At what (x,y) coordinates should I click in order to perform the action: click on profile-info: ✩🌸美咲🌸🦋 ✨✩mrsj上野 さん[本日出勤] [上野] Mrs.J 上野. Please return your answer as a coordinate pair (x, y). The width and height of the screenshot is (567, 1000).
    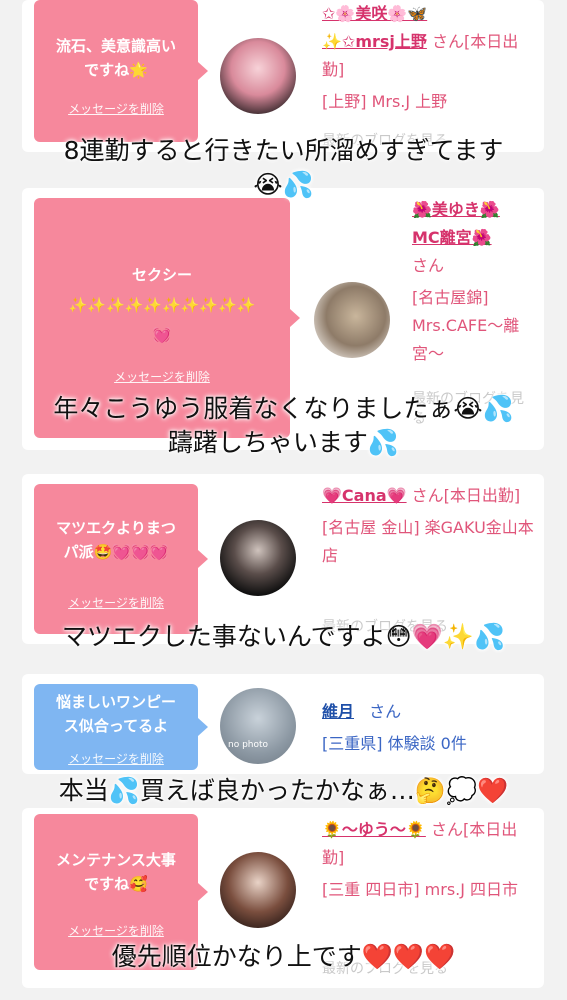
    Looking at the image, I should click on (429, 58).